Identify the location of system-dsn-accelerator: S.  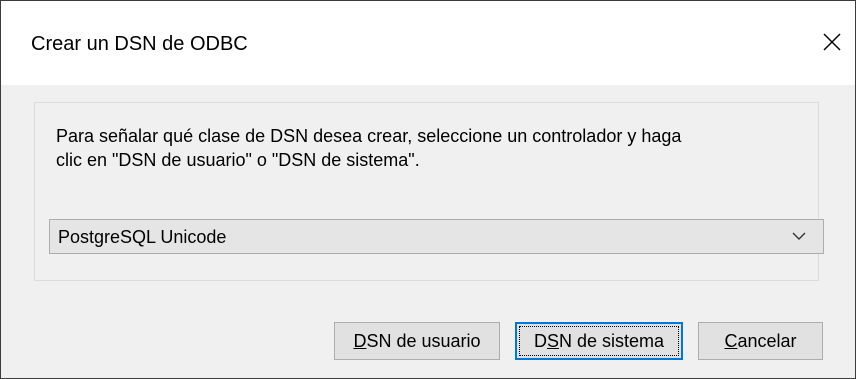
(552, 341).